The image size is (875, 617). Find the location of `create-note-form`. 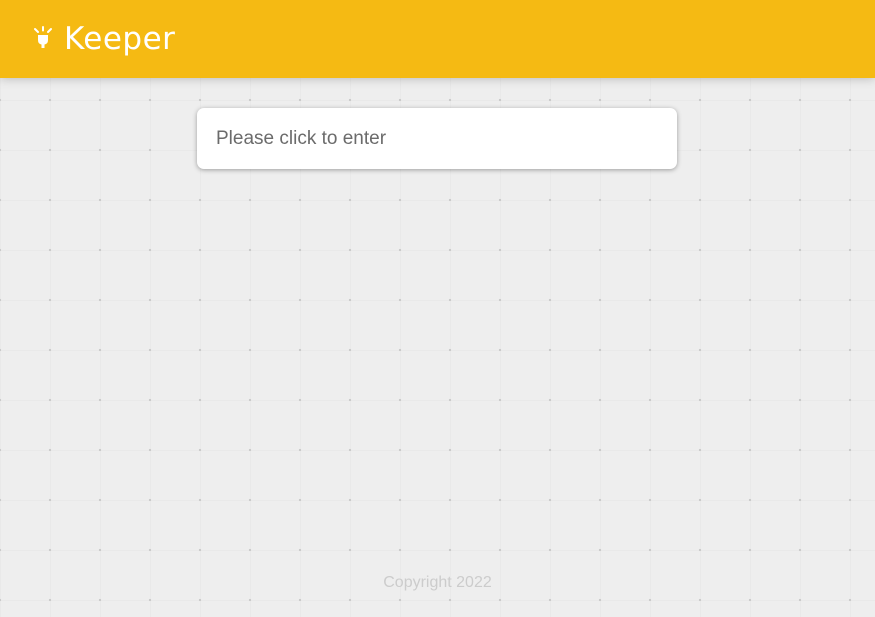

create-note-form is located at coordinates (437, 138).